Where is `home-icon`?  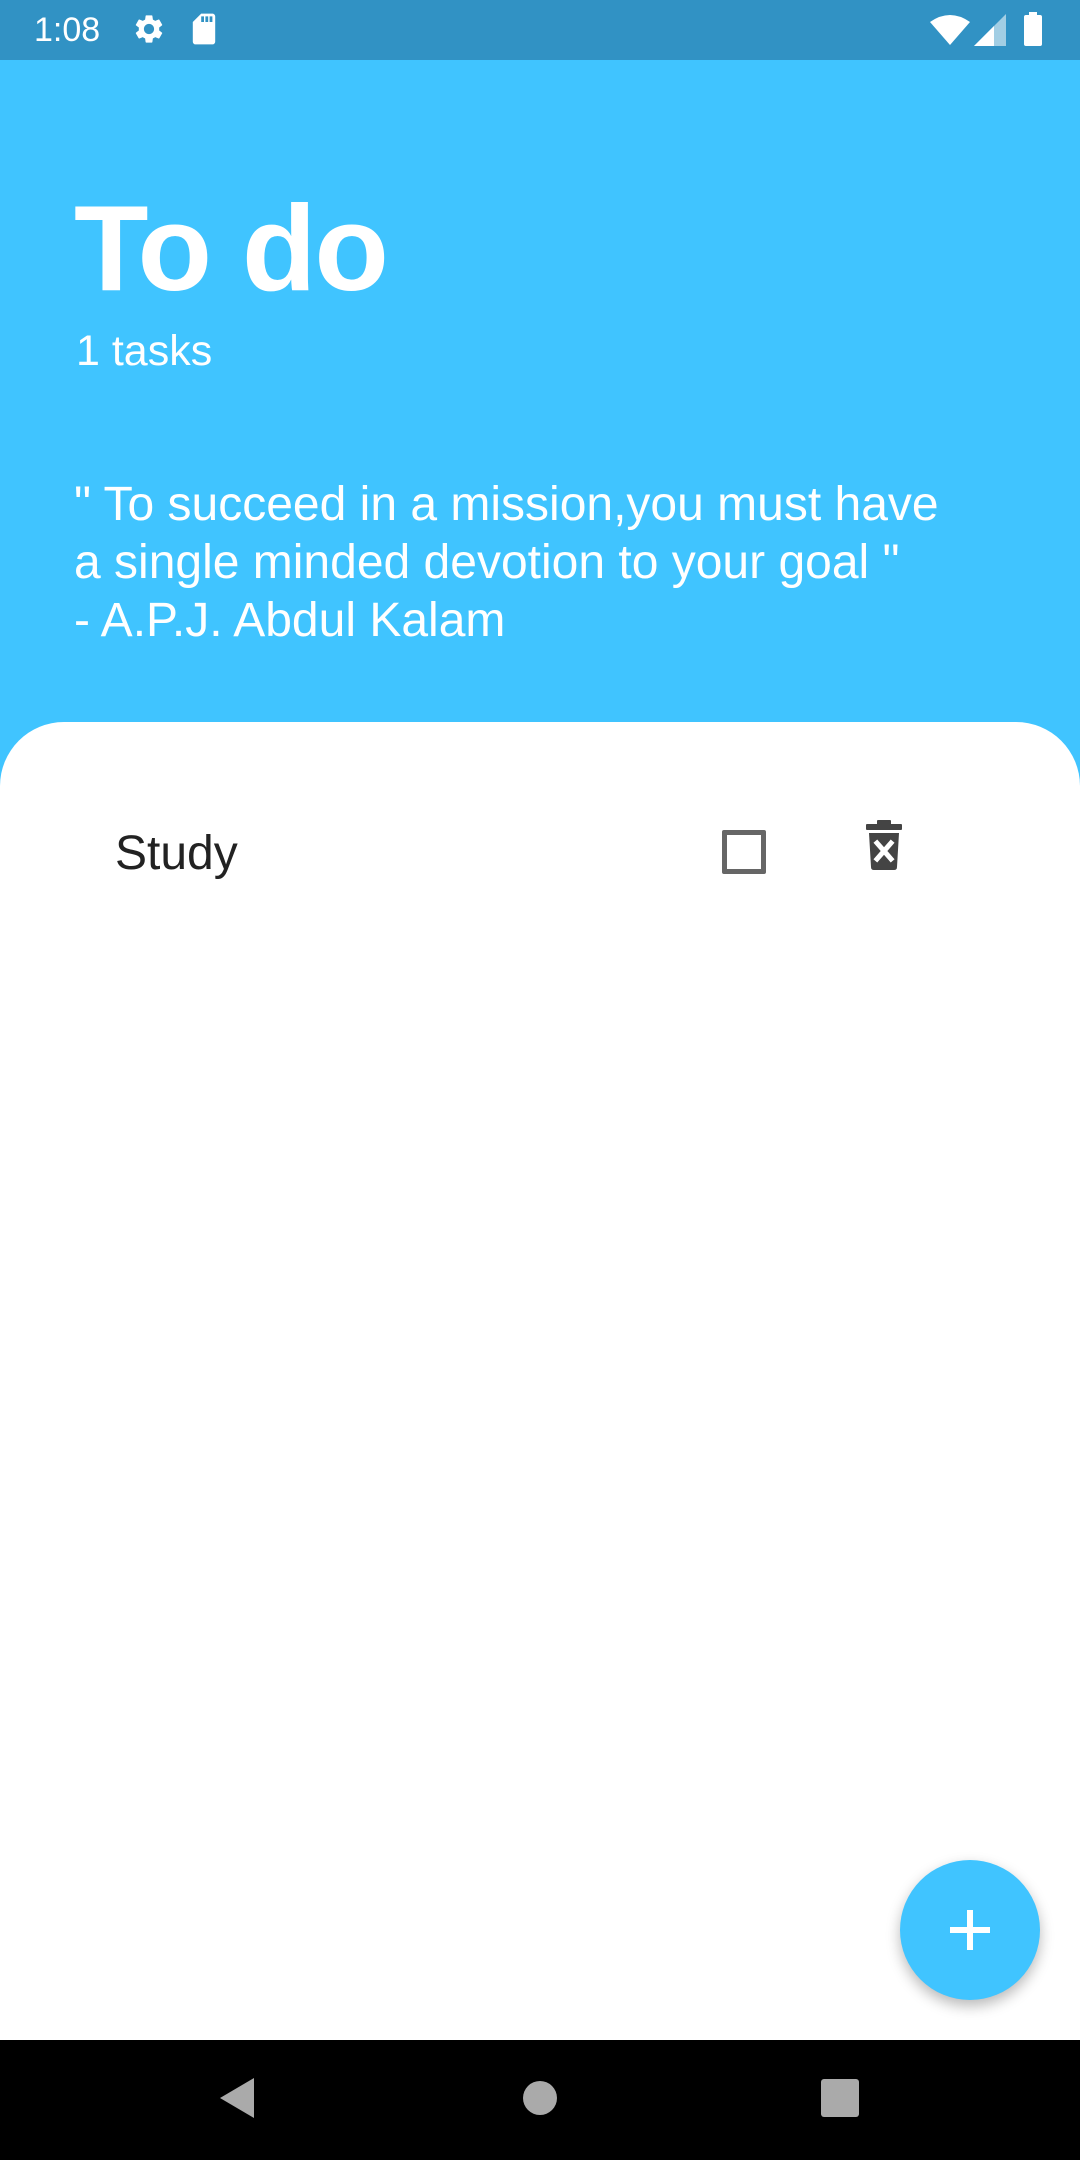 home-icon is located at coordinates (540, 2100).